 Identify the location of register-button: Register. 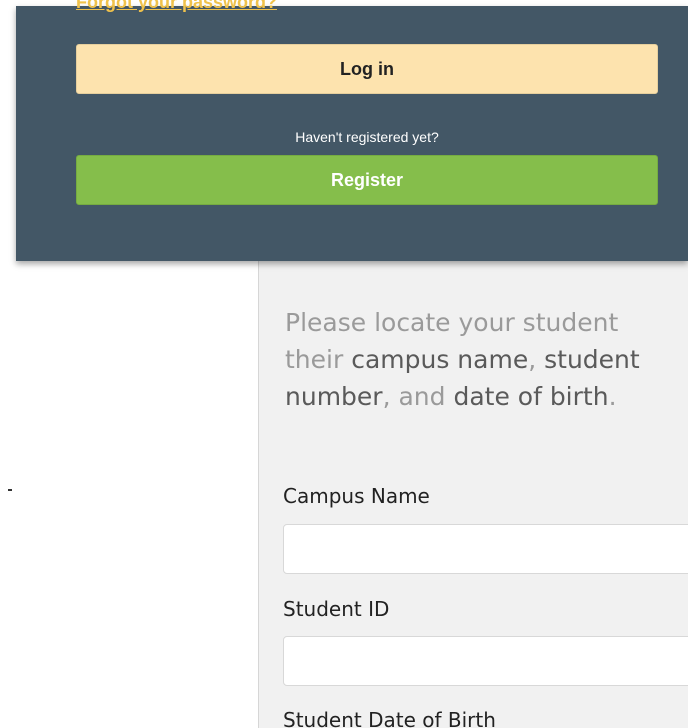
(367, 180).